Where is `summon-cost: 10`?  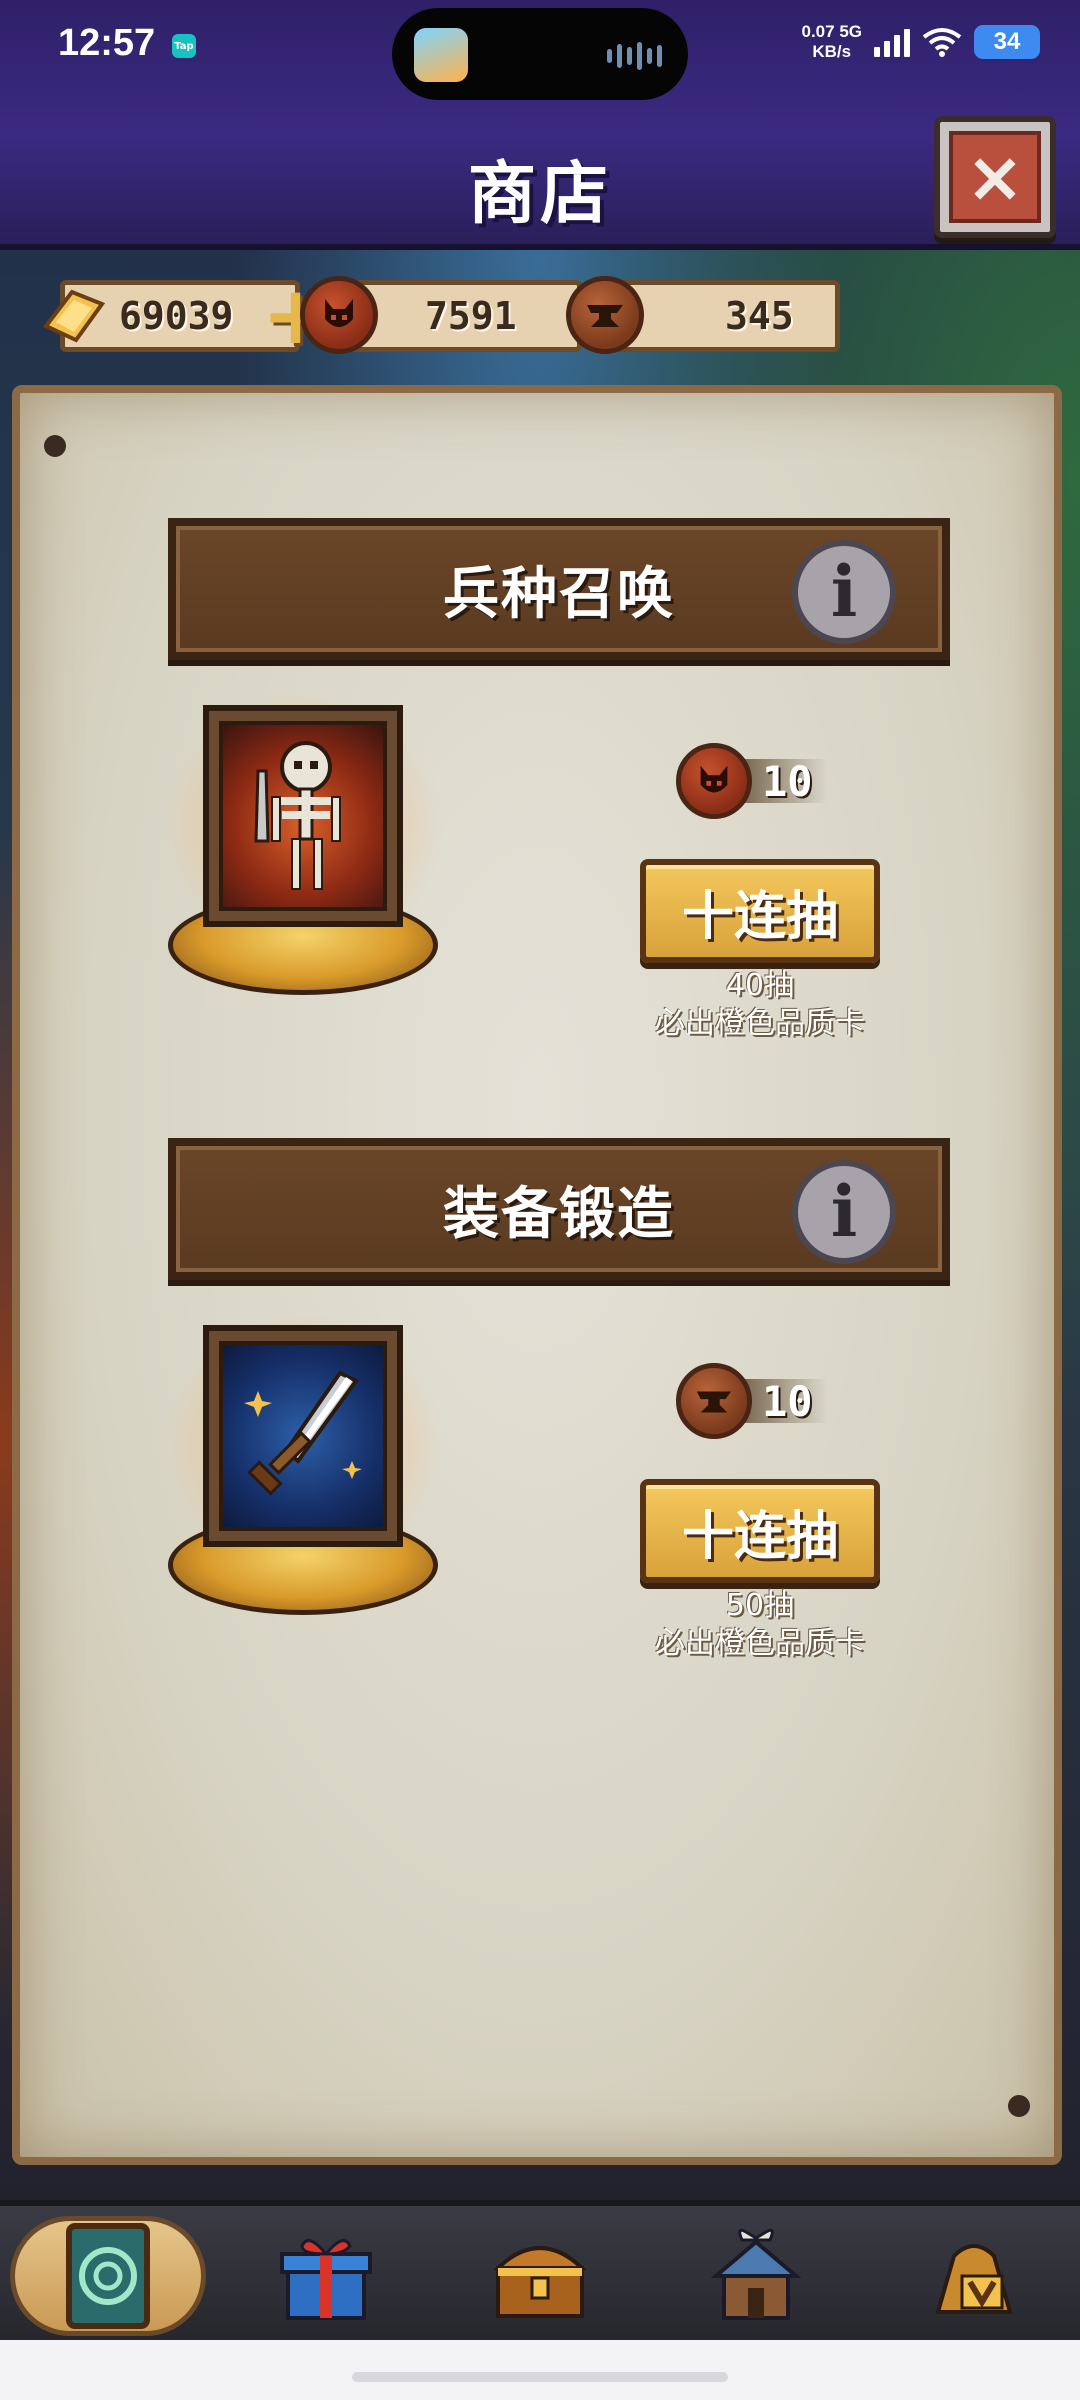 summon-cost: 10 is located at coordinates (751, 781).